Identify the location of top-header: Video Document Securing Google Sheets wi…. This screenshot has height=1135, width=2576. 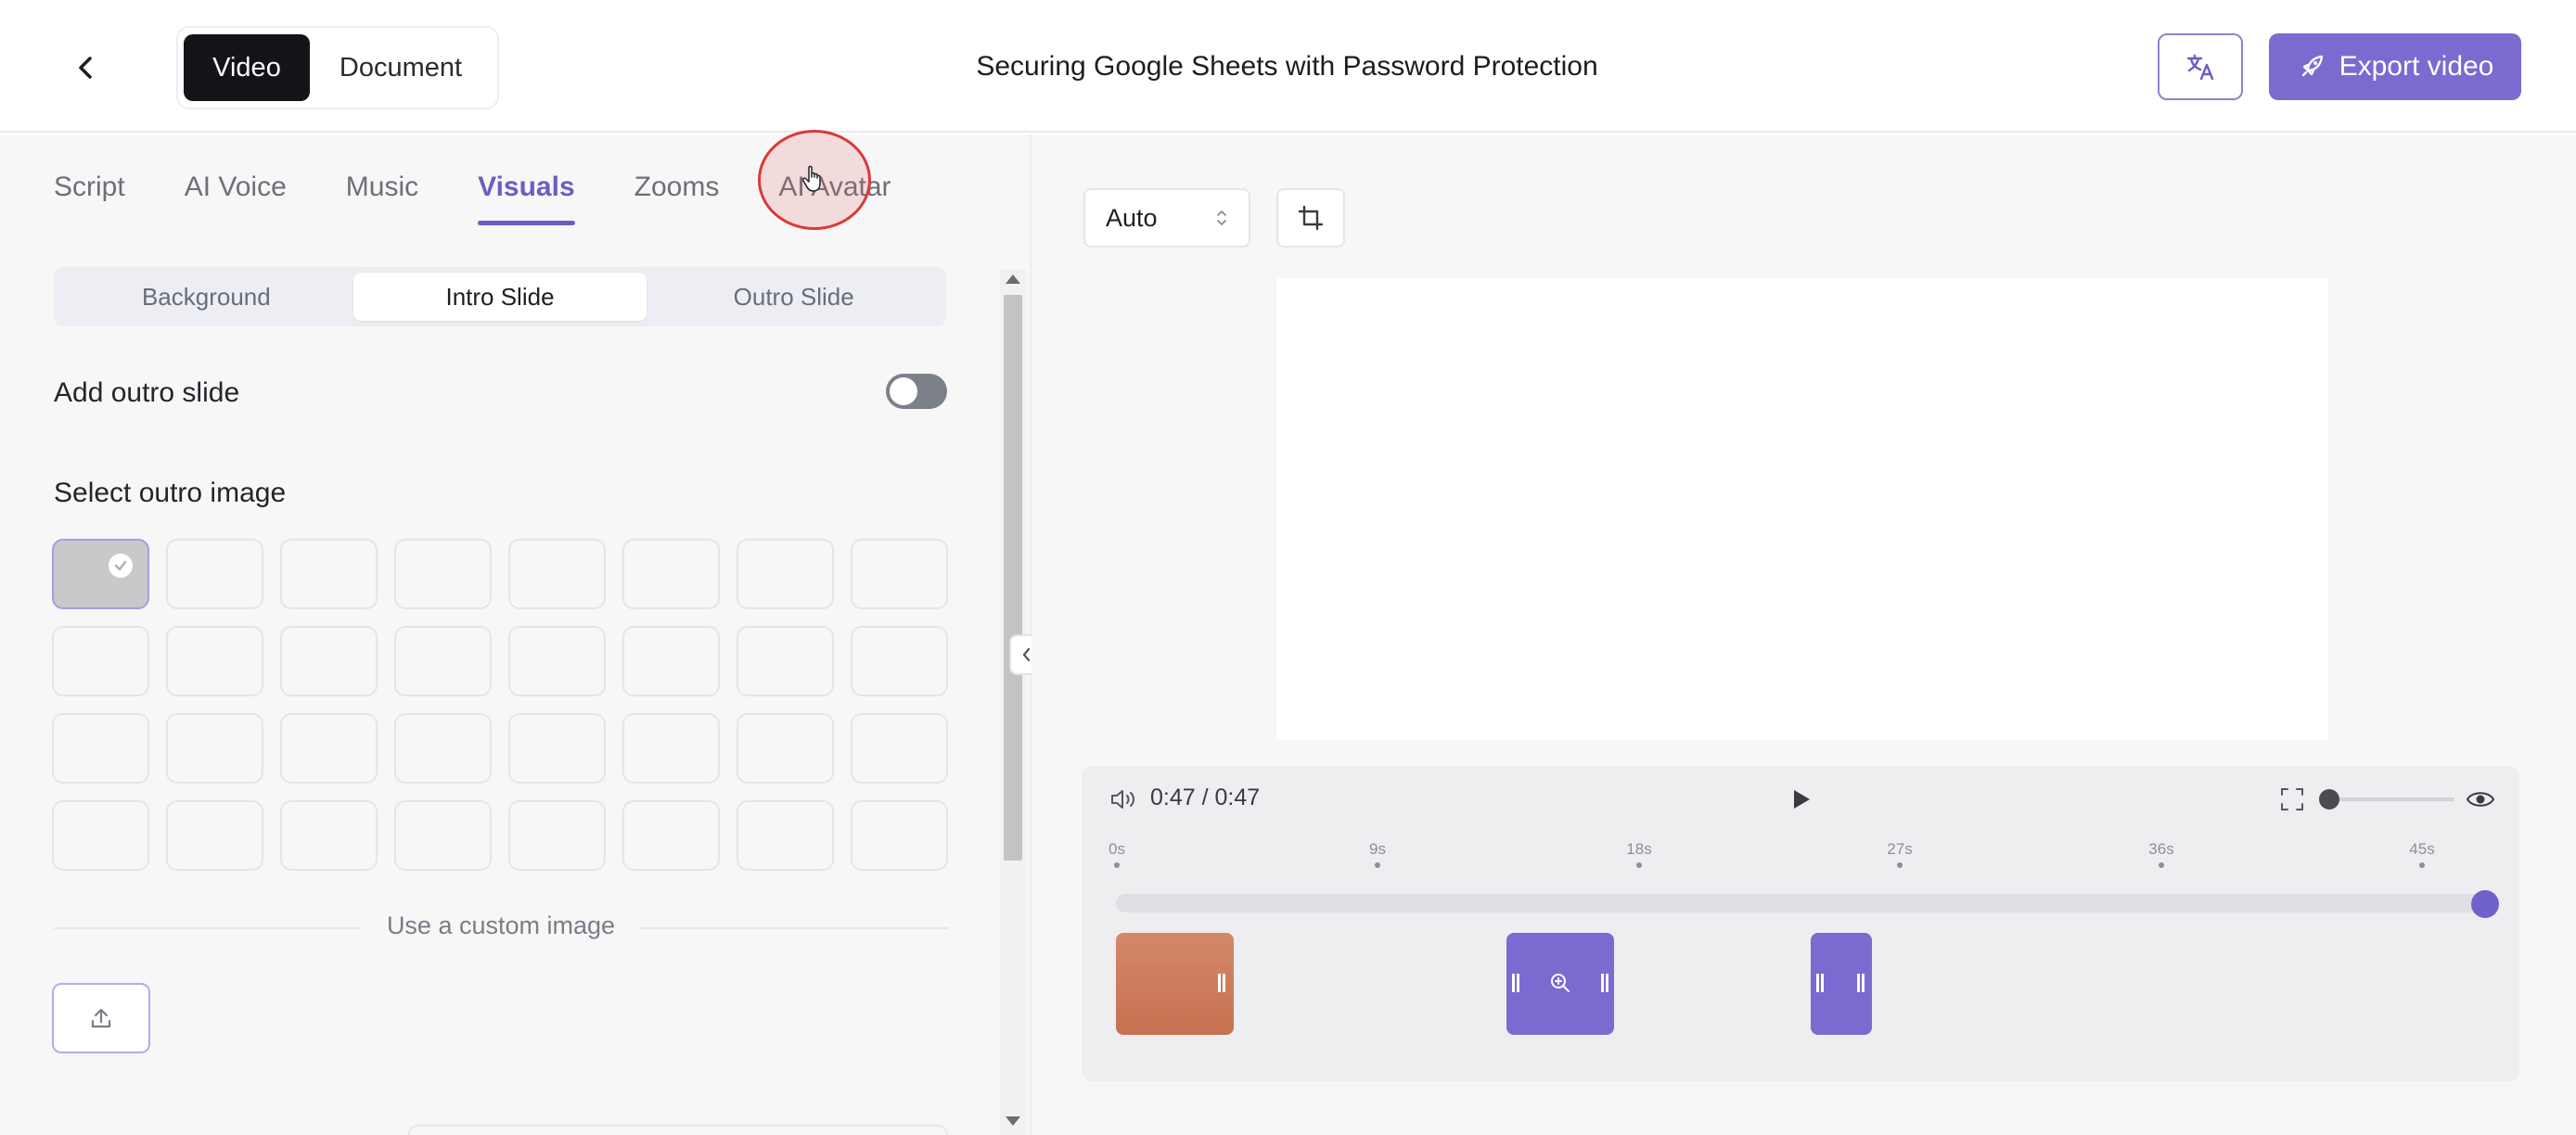
(1288, 66).